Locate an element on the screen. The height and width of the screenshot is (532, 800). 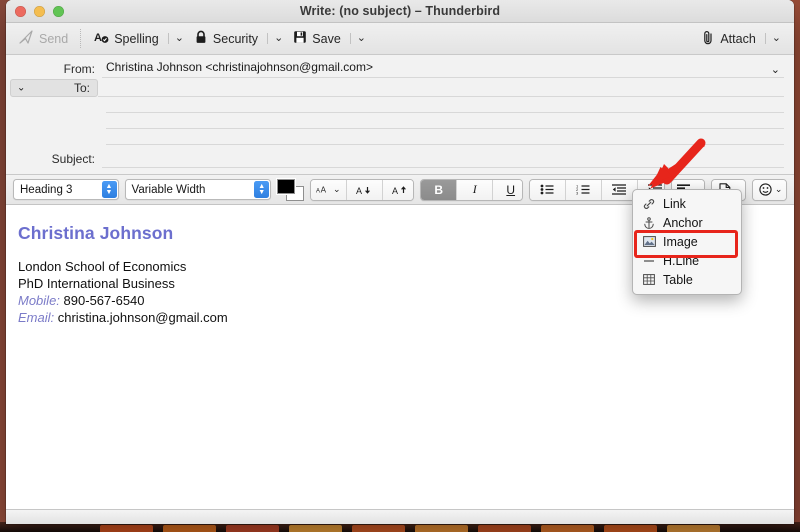
font-size-button: AA ⌄ is located at coordinates (328, 189).